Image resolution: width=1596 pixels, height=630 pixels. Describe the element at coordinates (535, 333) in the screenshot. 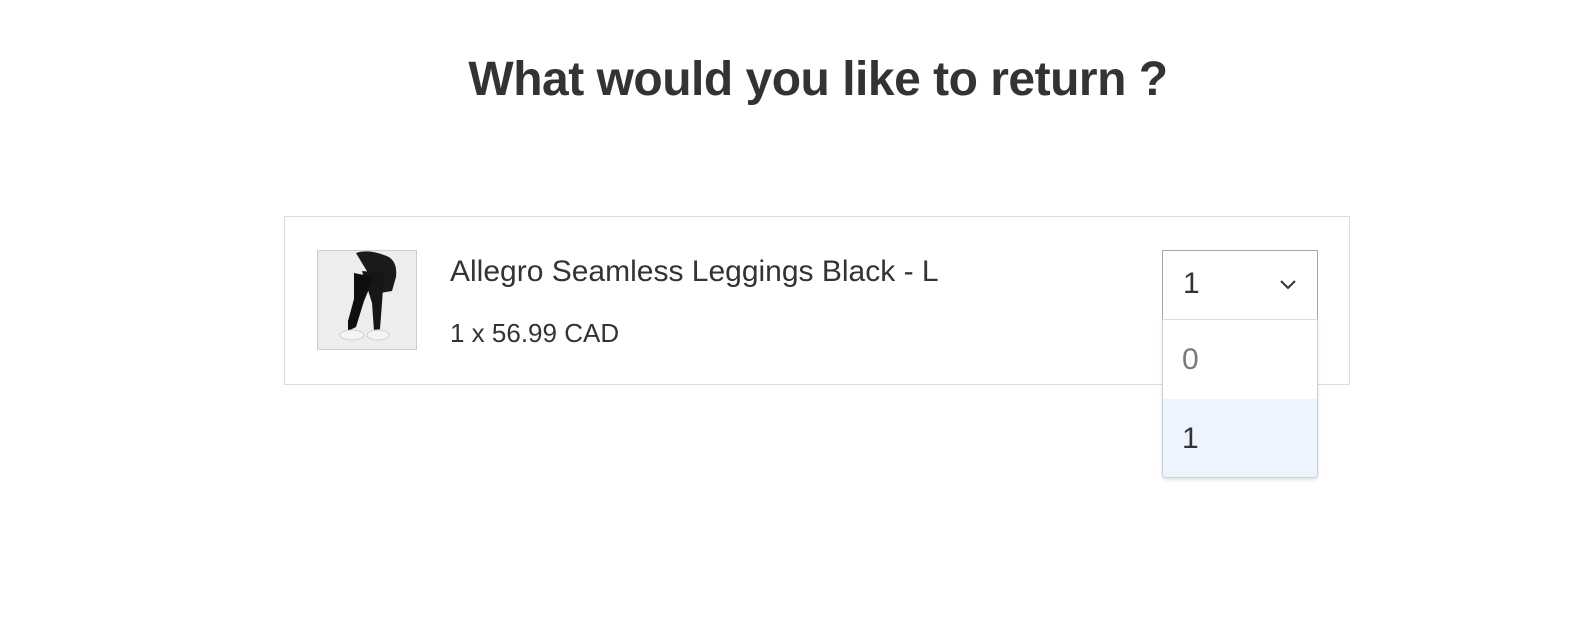

I see `product-price-line: 1 x 56.99 CAD` at that location.